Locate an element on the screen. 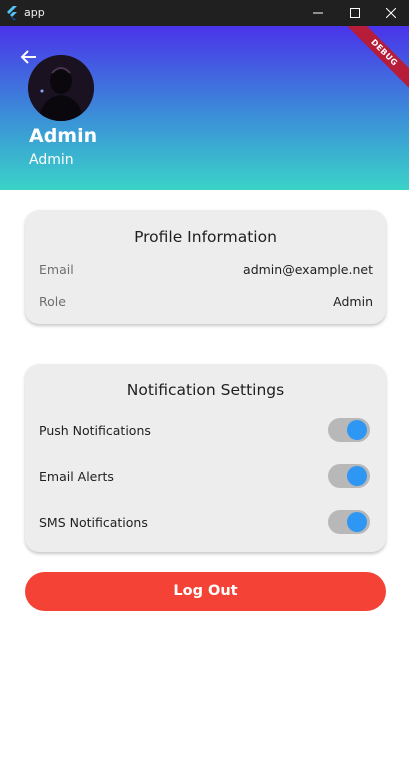  email-alerts-row: Email Alerts is located at coordinates (204, 477).